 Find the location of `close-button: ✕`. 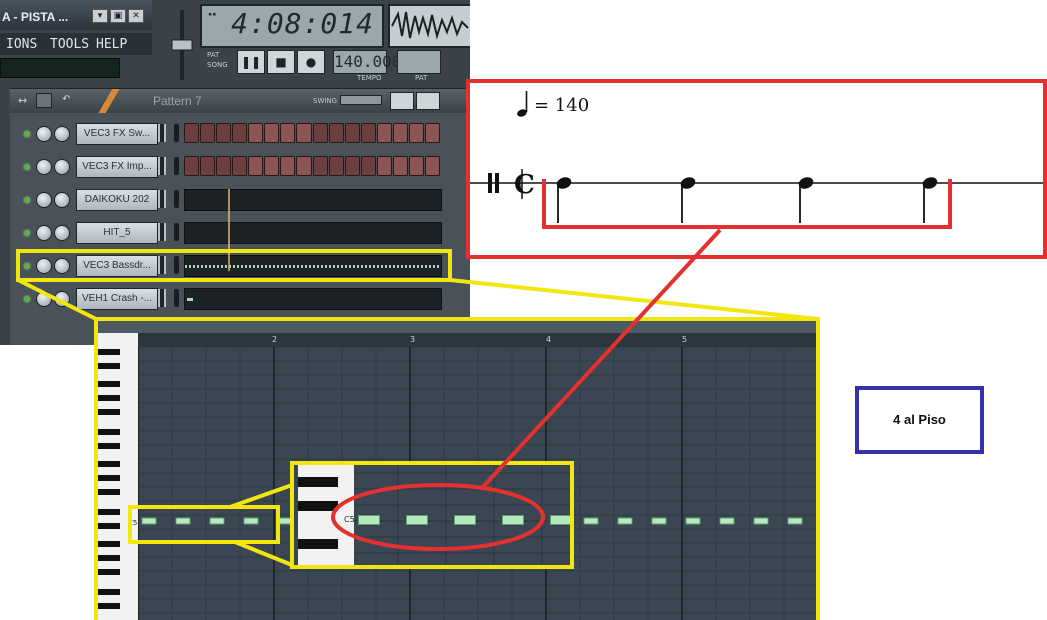

close-button: ✕ is located at coordinates (136, 16).